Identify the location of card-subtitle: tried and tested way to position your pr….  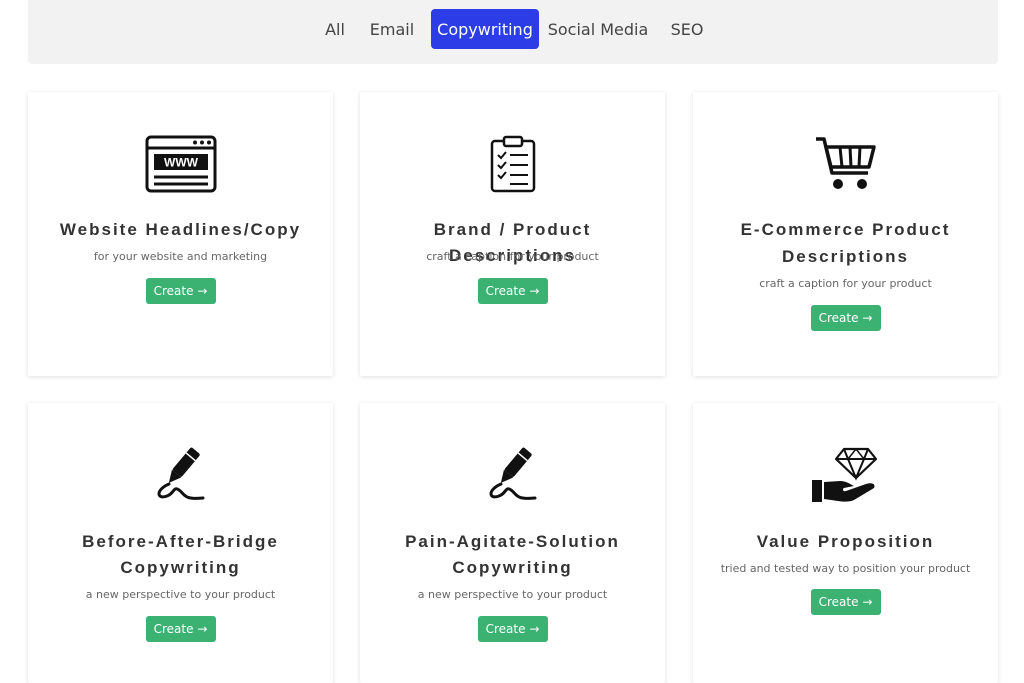
(845, 568).